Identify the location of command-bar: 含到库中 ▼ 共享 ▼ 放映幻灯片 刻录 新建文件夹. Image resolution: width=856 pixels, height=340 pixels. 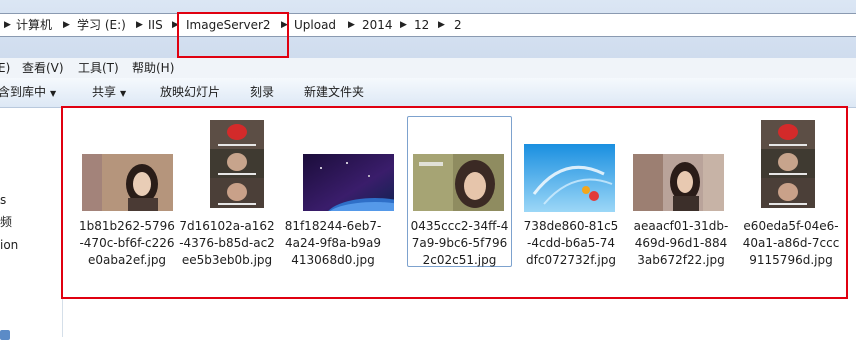
(428, 93).